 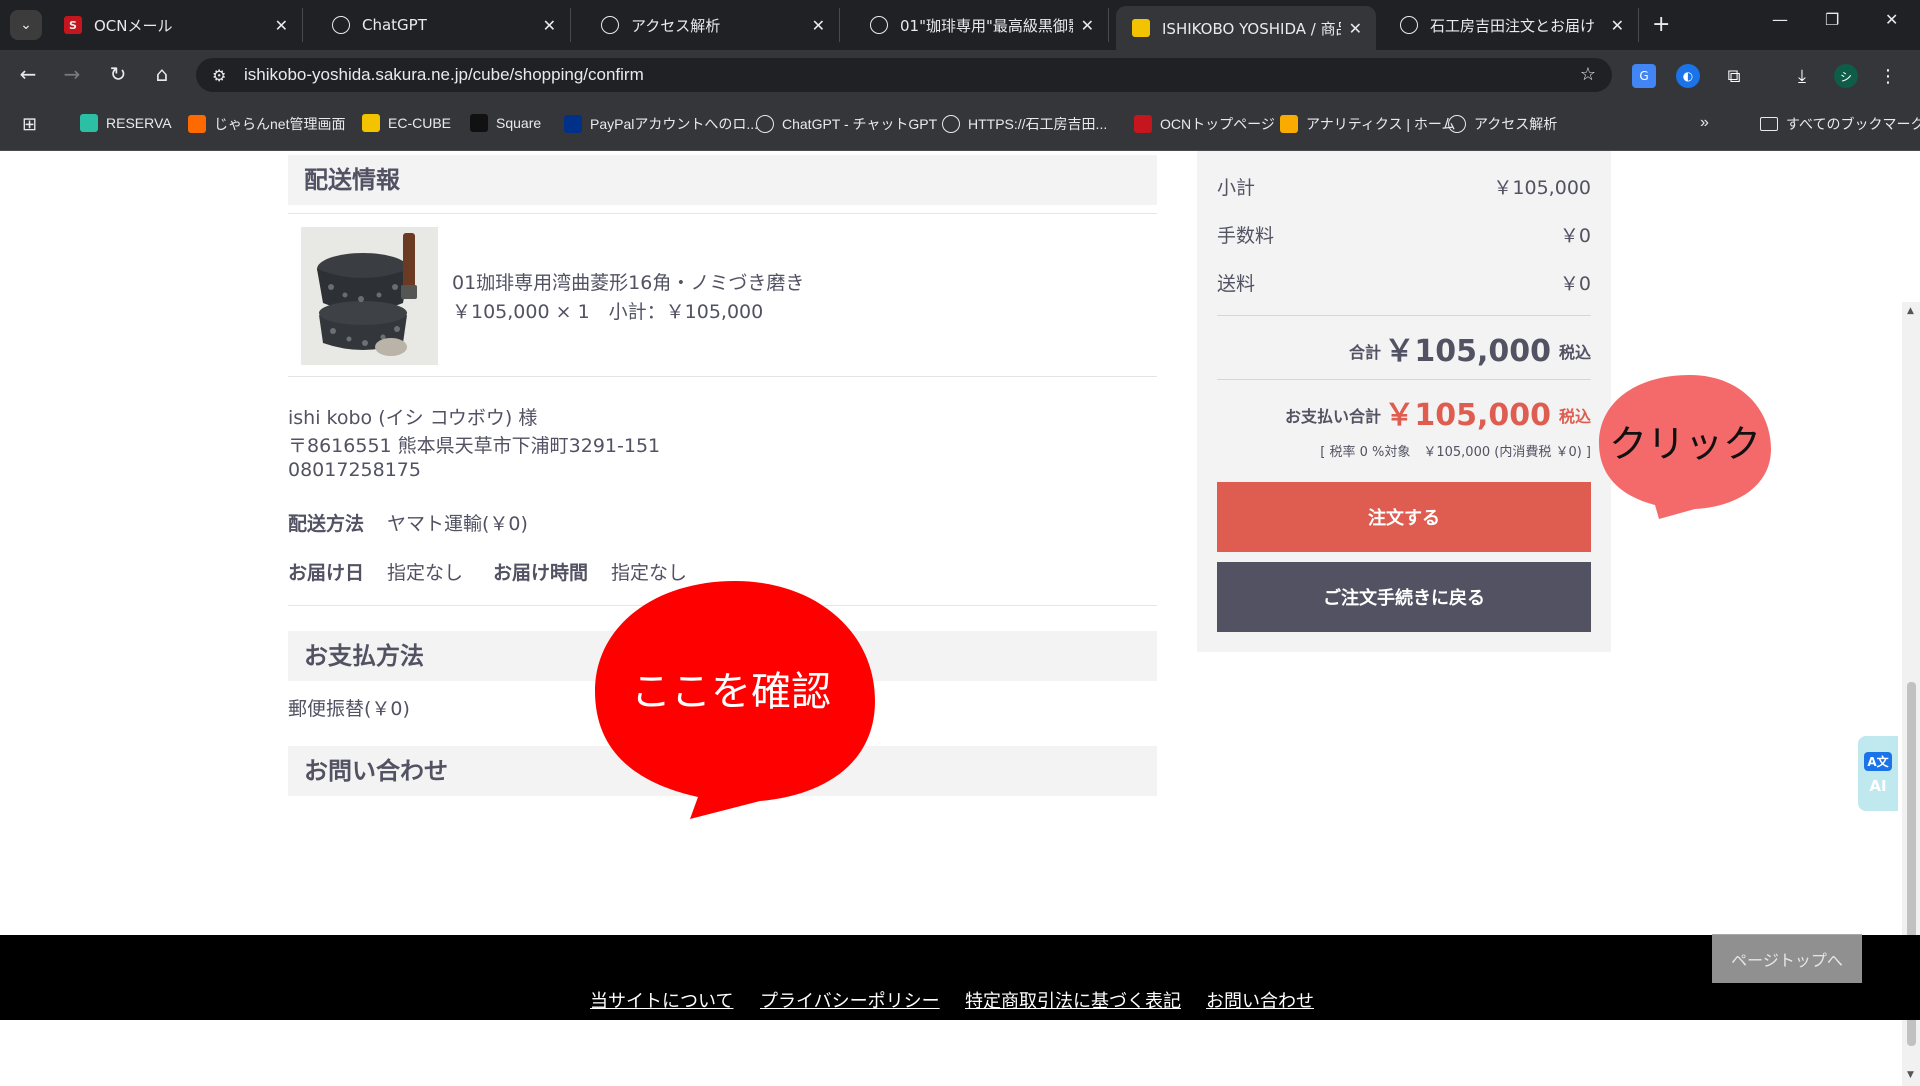 I want to click on bookmark-item: EC-CUBE, so click(x=406, y=123).